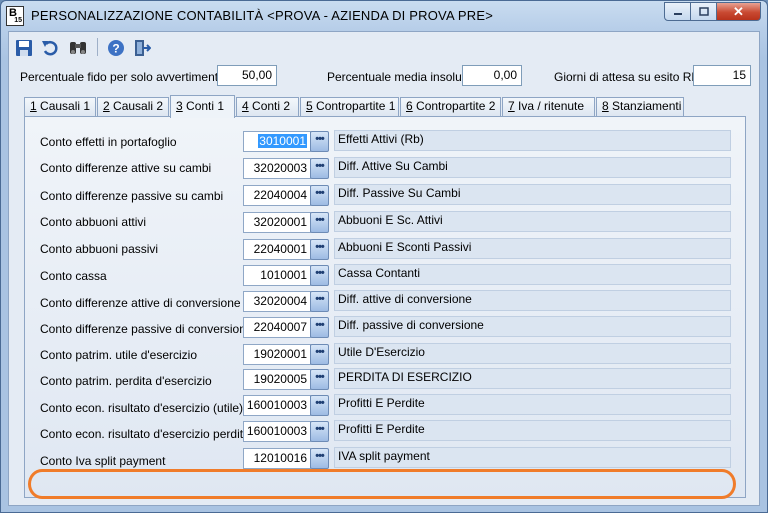 The height and width of the screenshot is (513, 768). I want to click on account-code-value: 3010001, so click(282, 141).